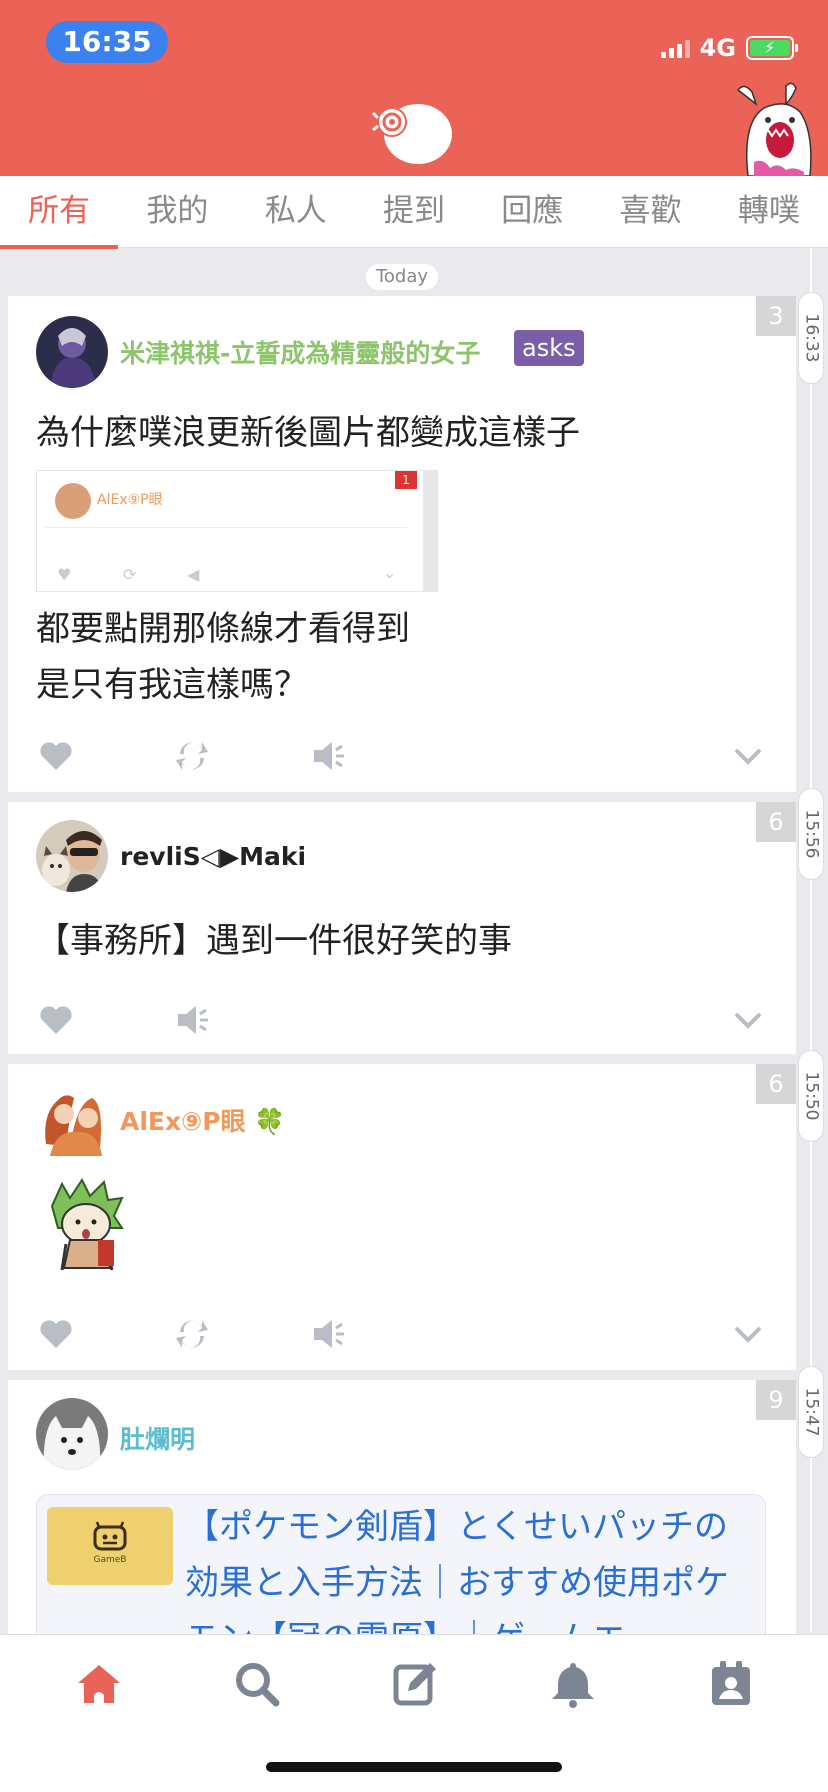 This screenshot has height=1792, width=828. I want to click on signal-icon, so click(675, 48).